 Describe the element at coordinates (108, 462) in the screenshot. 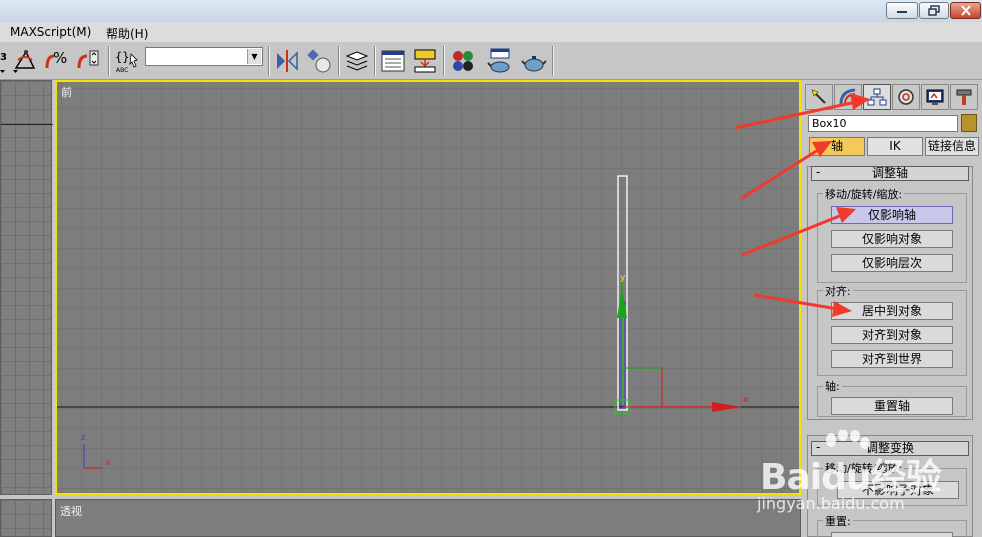

I see `corner-x-label: x` at that location.